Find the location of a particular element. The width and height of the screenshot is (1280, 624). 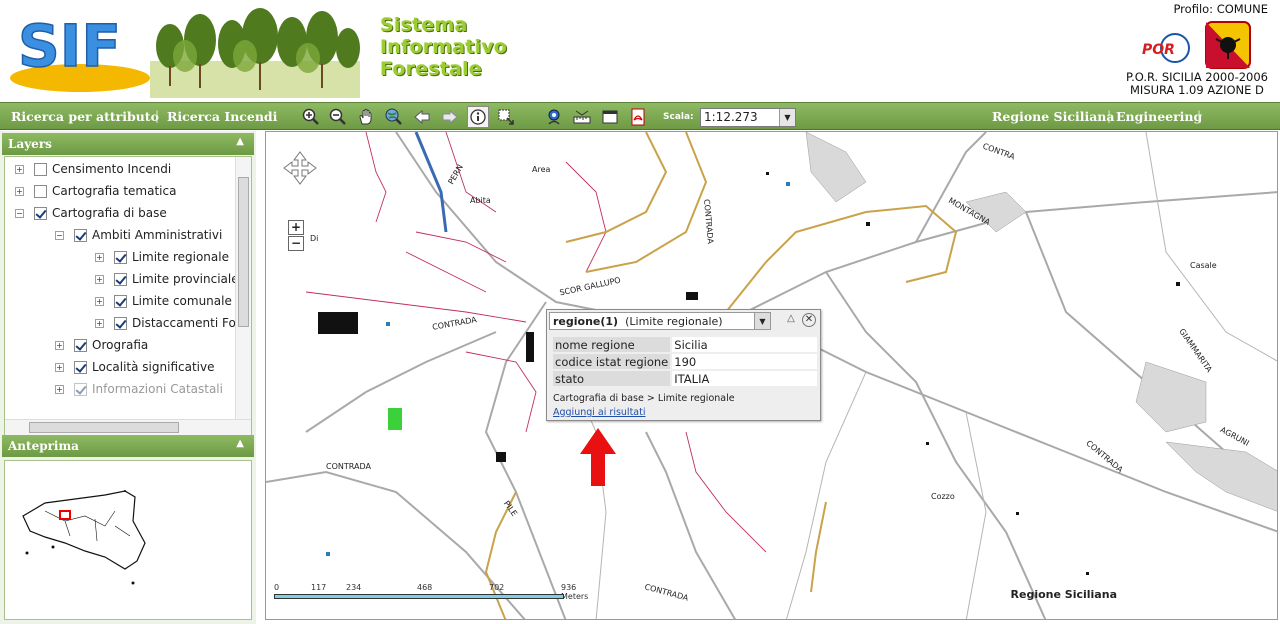

regione-siciliana-link: Regione Siciliana is located at coordinates (1053, 116).